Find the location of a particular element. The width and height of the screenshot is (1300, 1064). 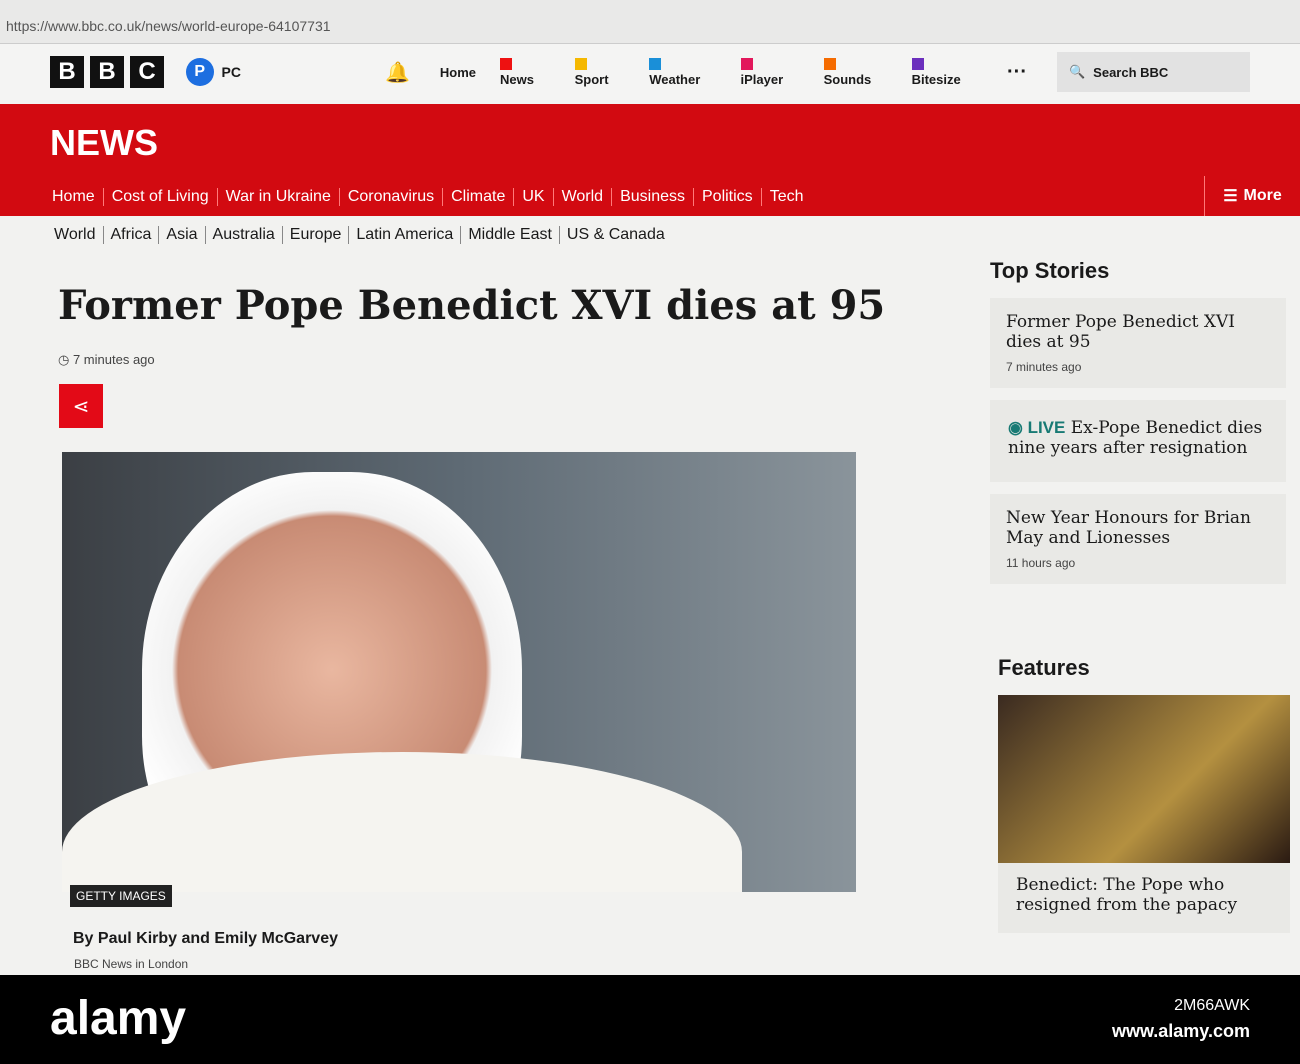

news-icon is located at coordinates (506, 64).